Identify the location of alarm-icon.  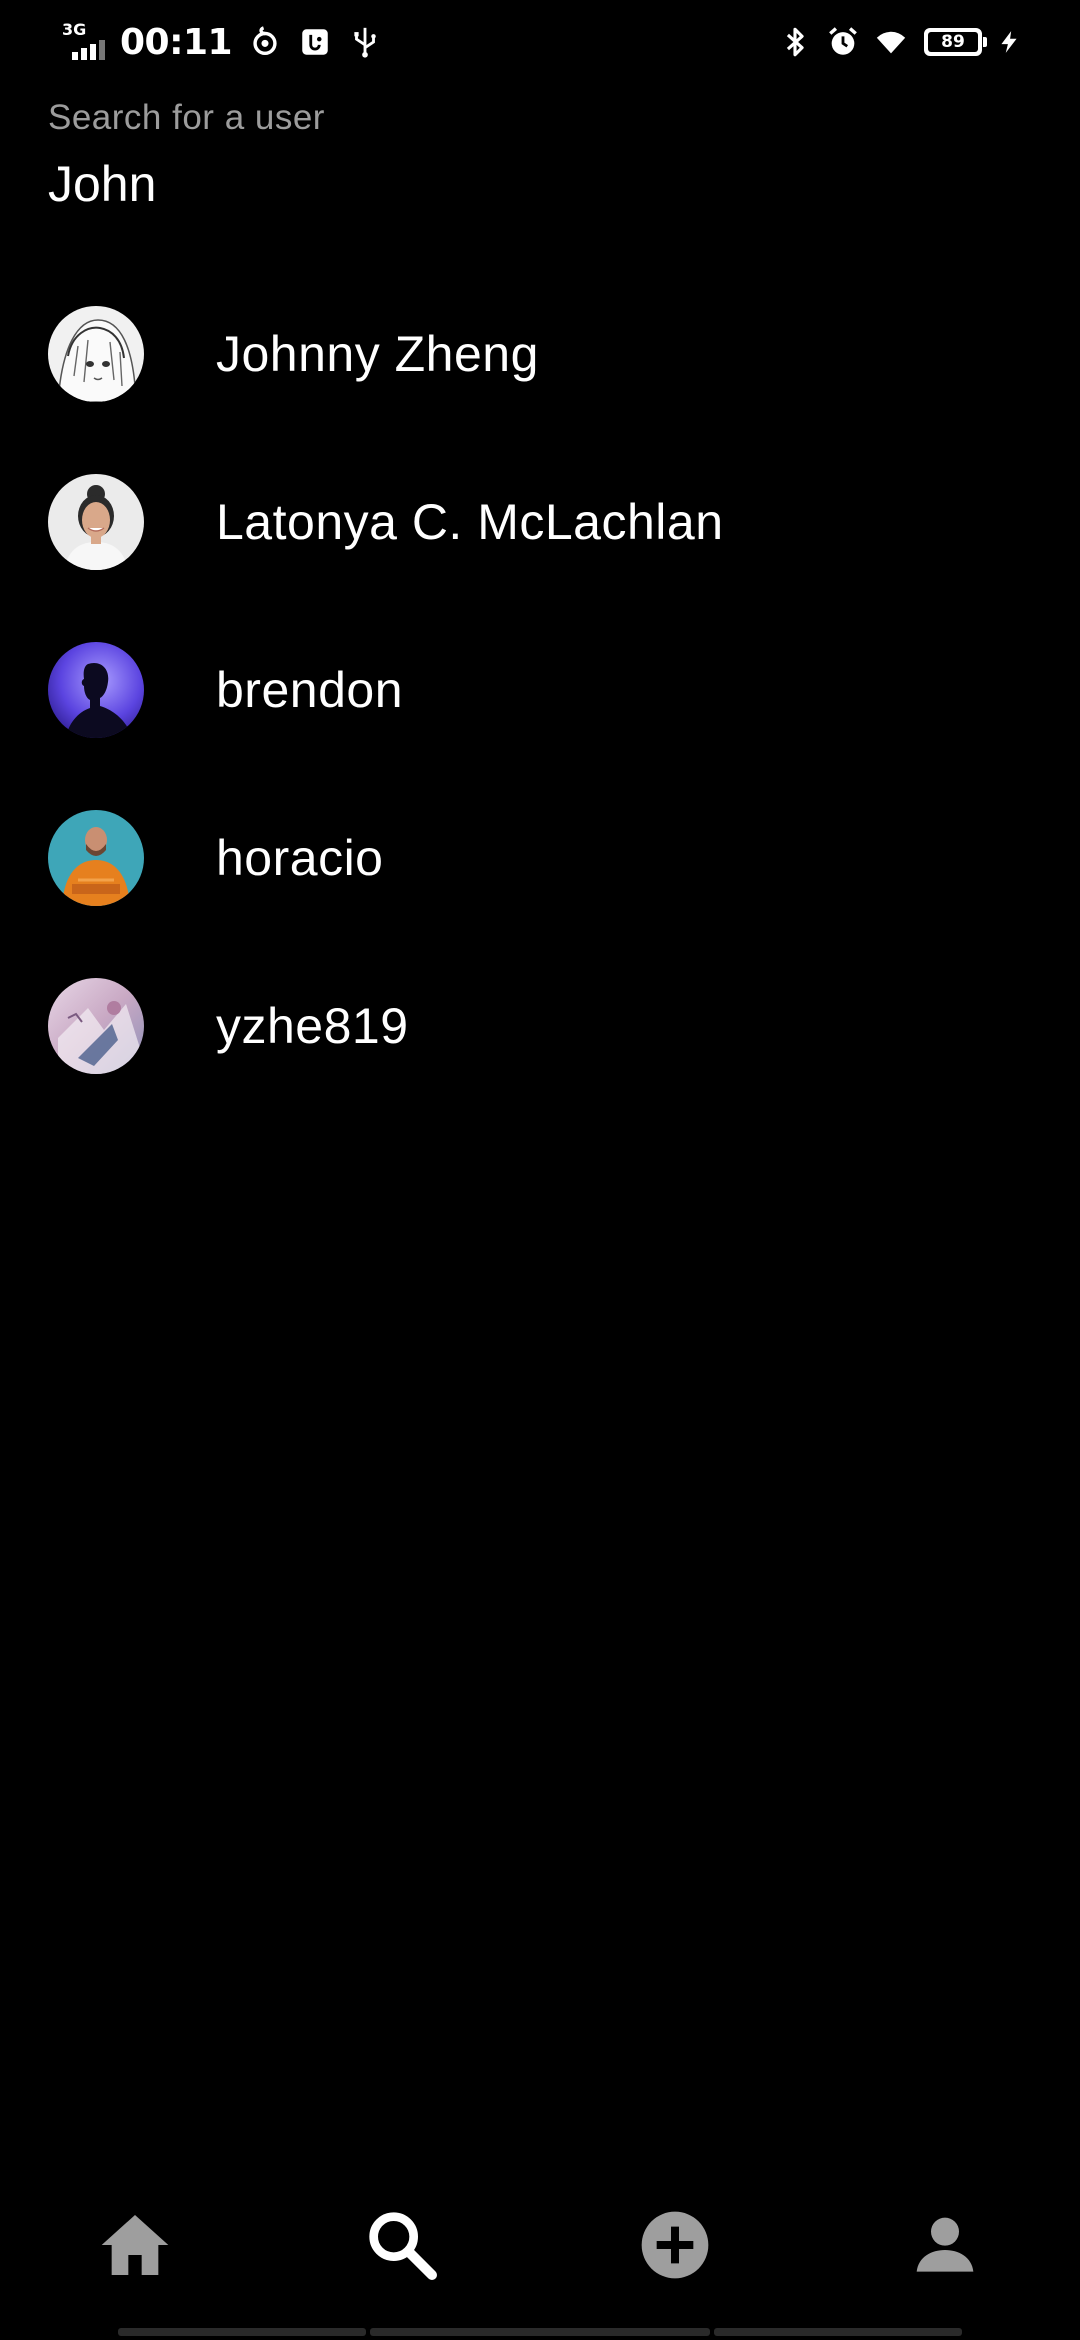
(843, 41).